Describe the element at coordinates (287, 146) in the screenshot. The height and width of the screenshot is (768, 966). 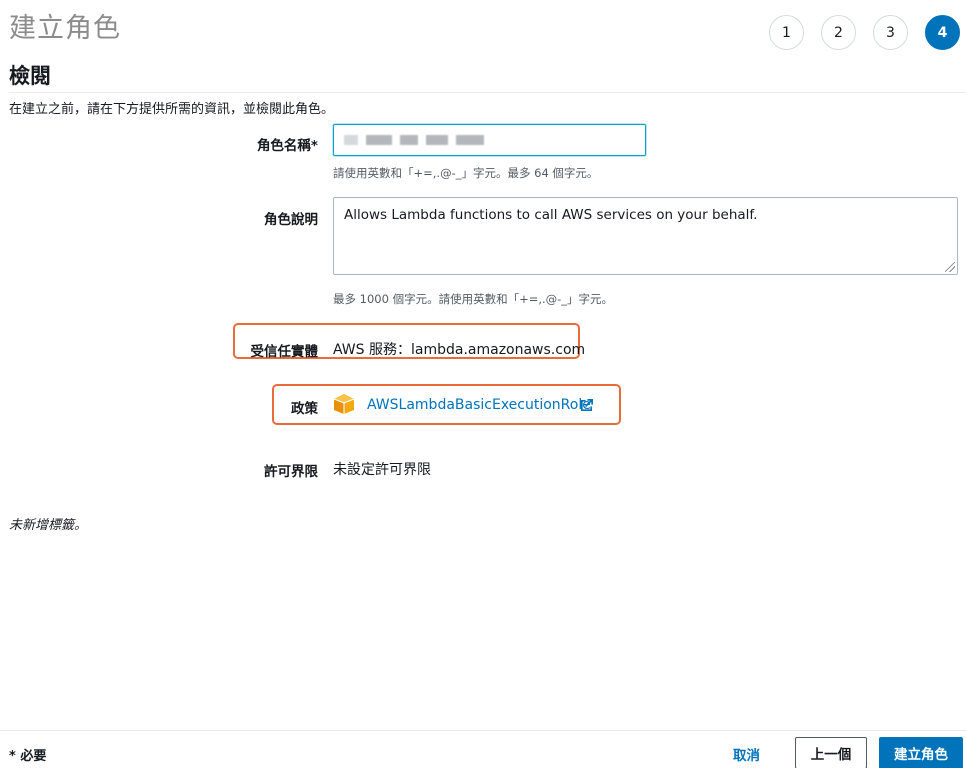
I see `role-name-label: 角色名稱*` at that location.